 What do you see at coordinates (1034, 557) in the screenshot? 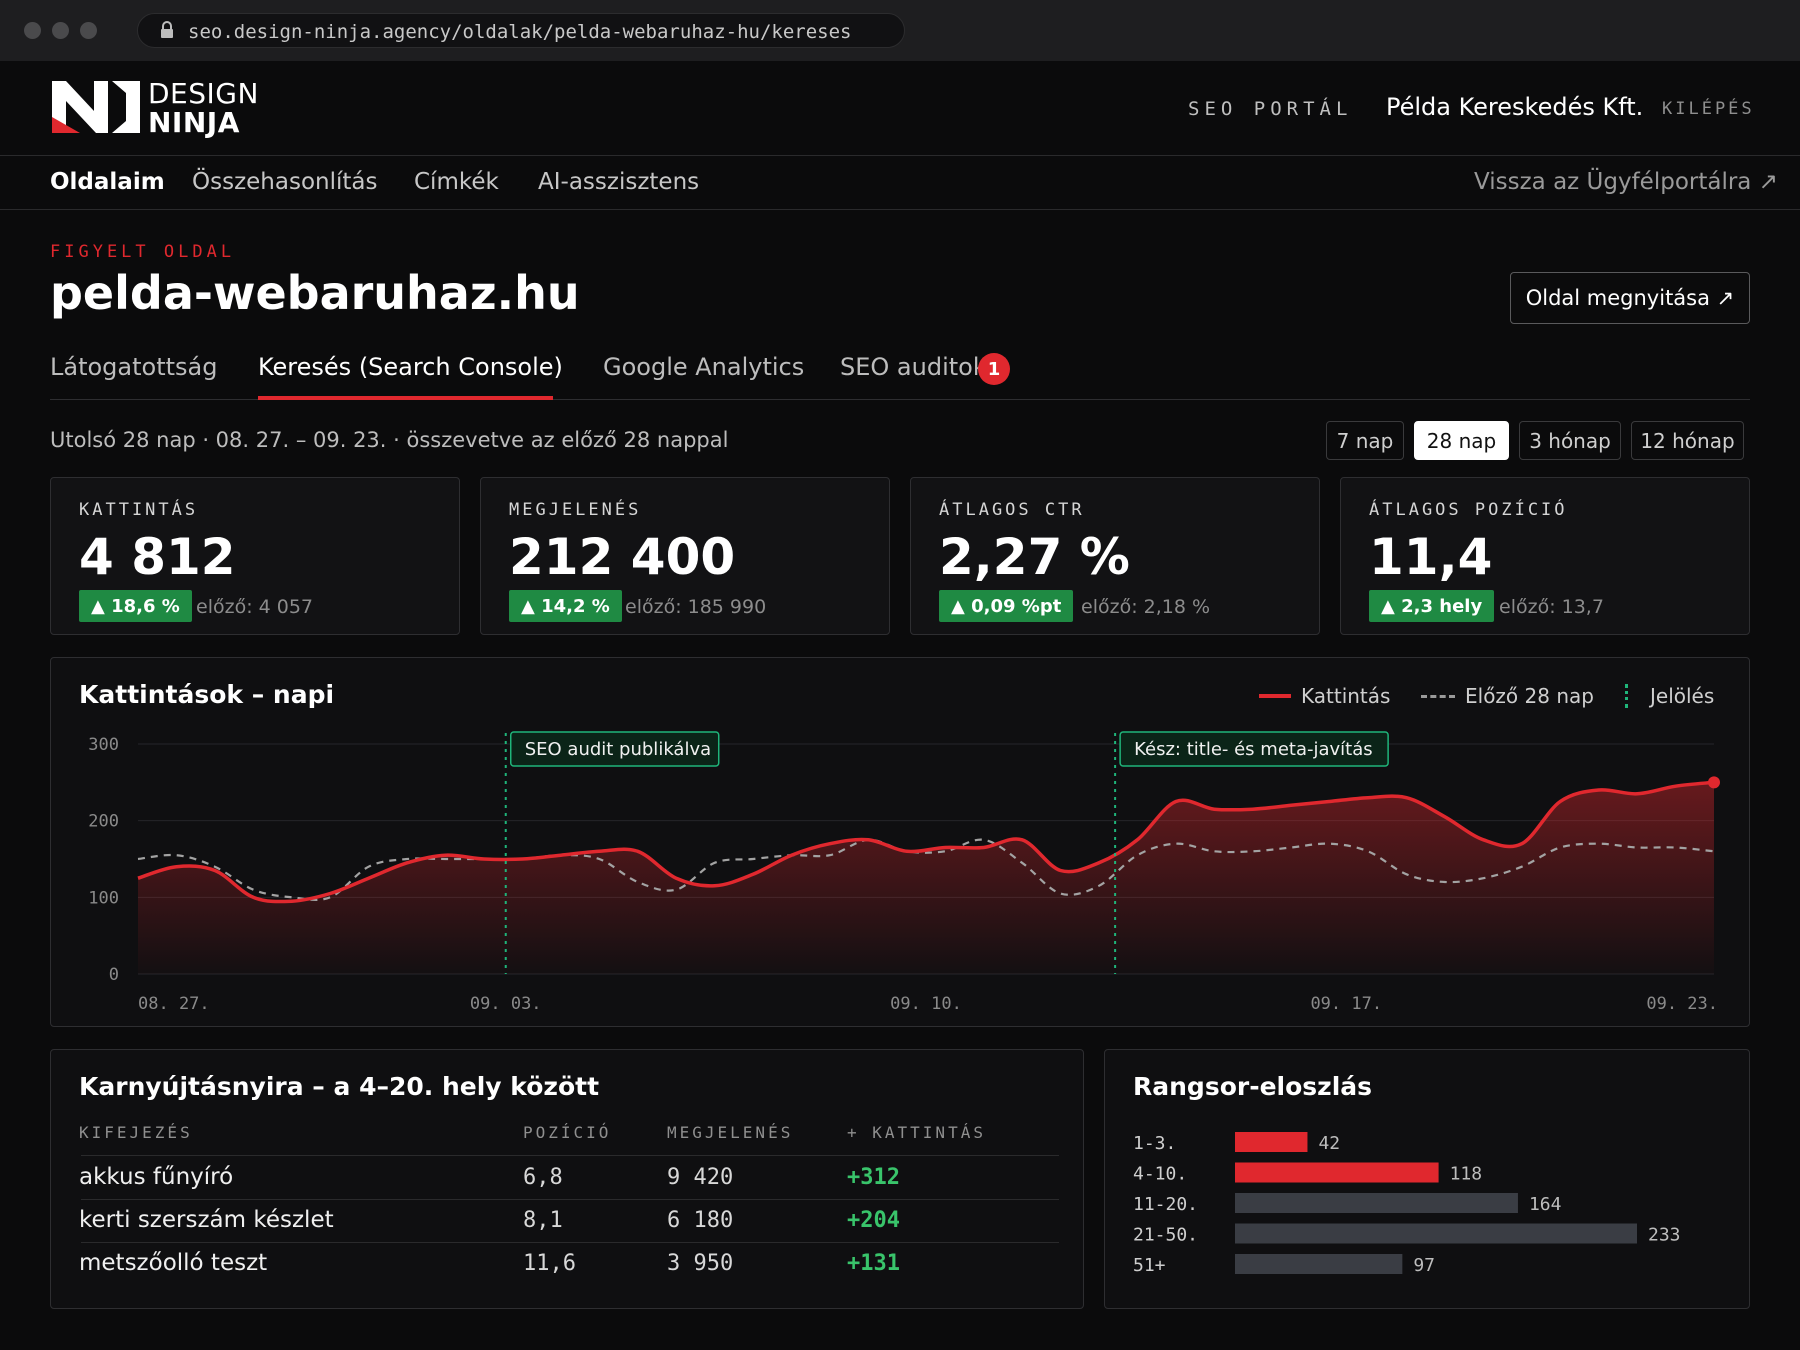
I see `kpi-value: 2,27 %` at bounding box center [1034, 557].